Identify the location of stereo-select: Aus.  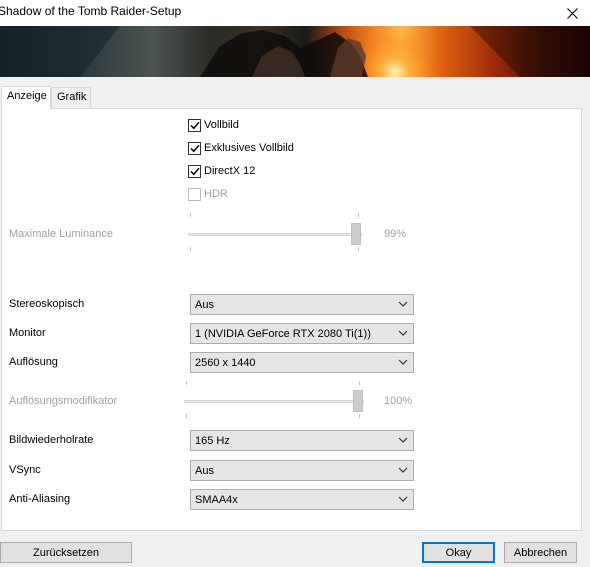
(302, 304).